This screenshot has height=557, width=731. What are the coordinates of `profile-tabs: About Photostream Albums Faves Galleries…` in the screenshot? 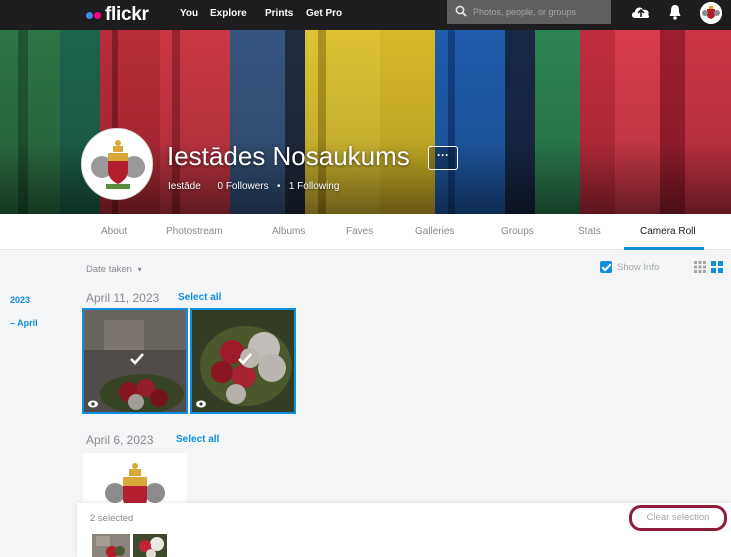 It's located at (365, 232).